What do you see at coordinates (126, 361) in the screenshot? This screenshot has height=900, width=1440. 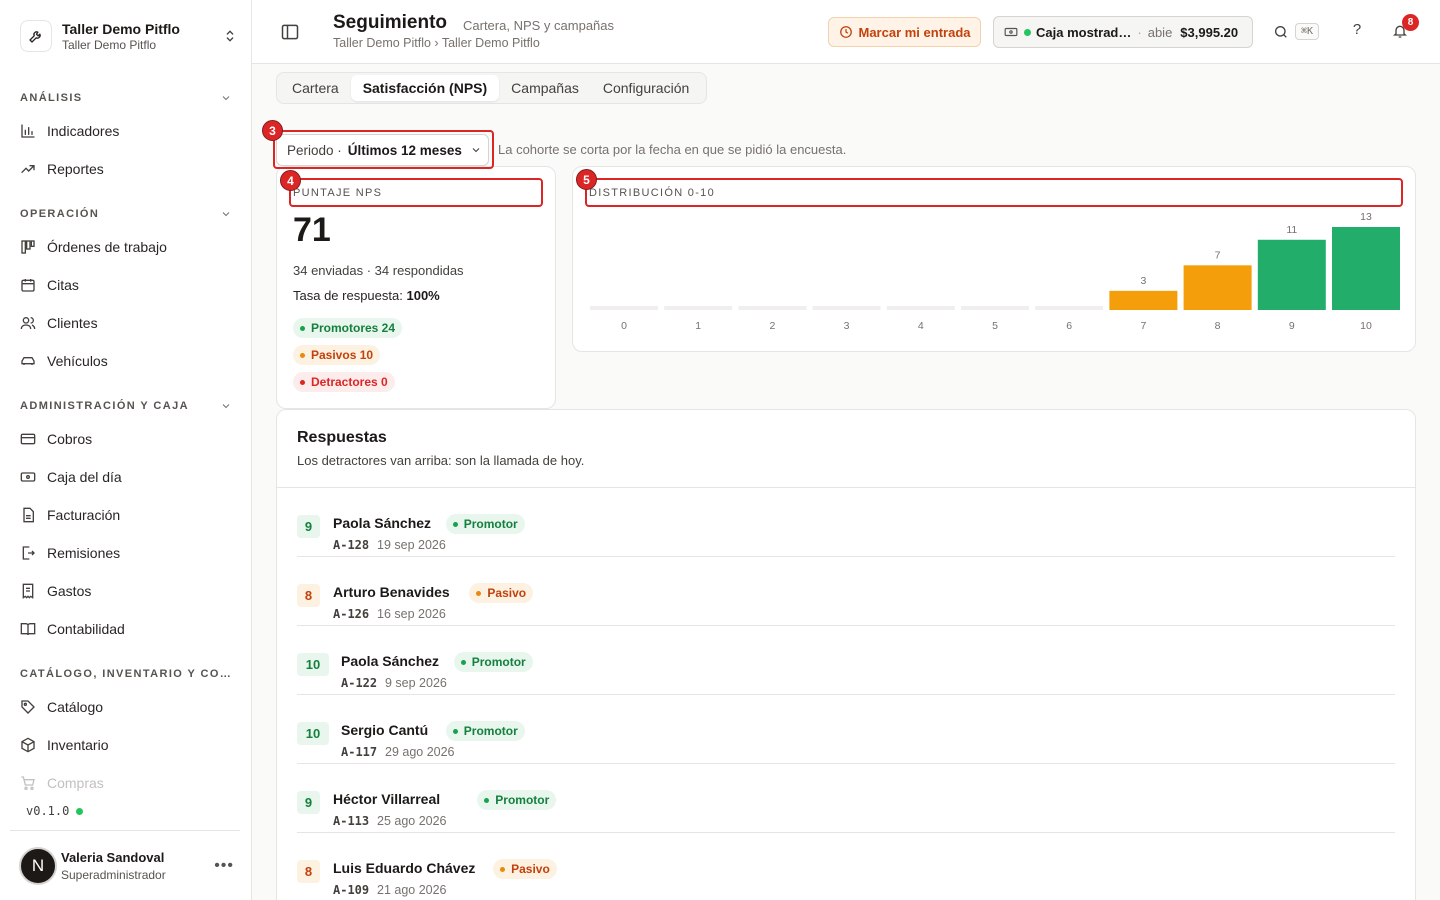 I see `sidebar-item-vehiculos: Vehículos` at bounding box center [126, 361].